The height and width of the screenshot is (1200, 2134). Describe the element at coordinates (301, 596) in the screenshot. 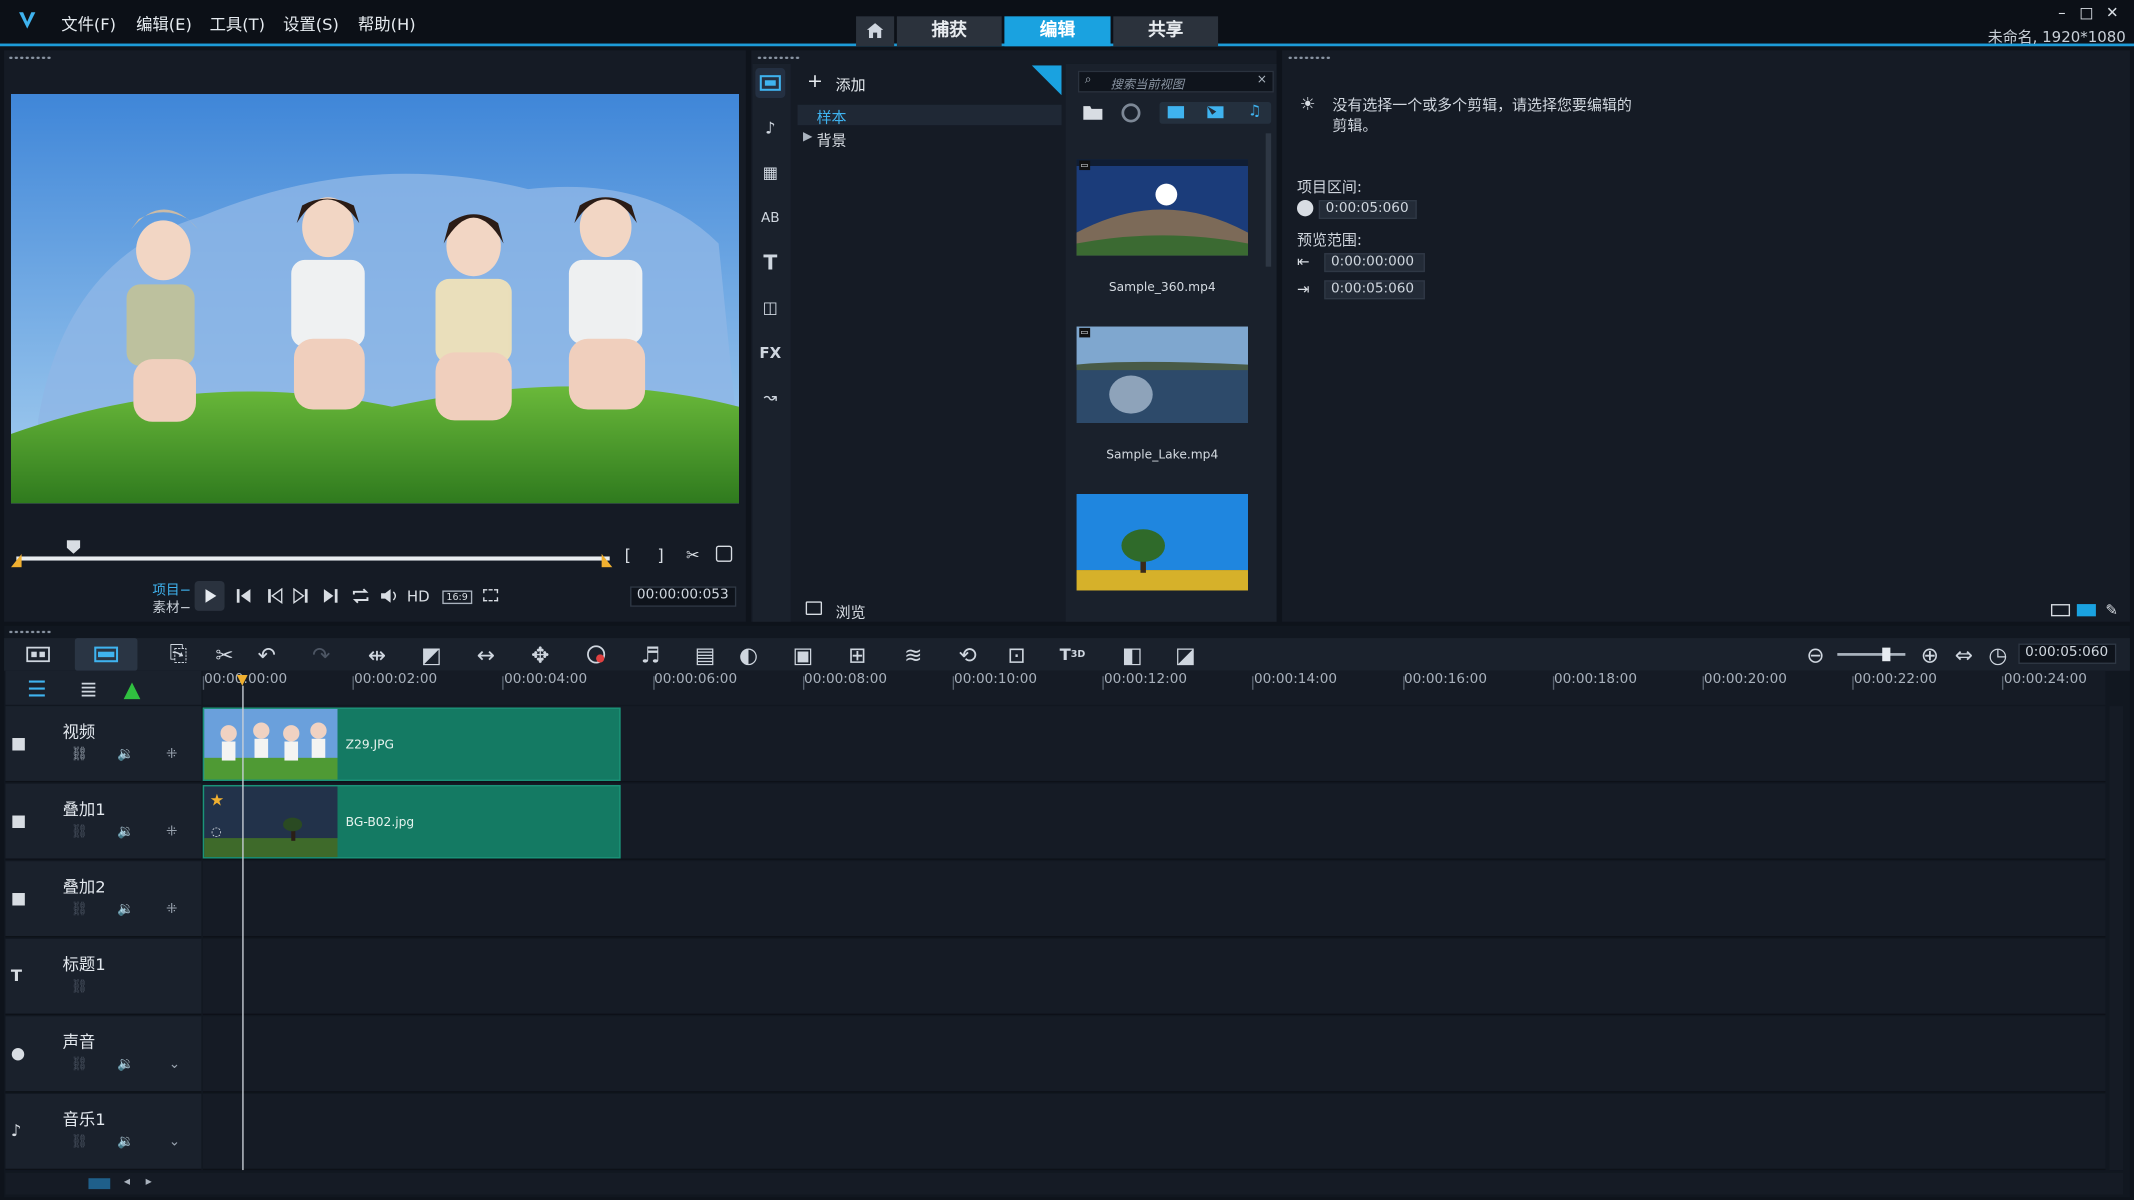

I see `next-frame-icon` at that location.